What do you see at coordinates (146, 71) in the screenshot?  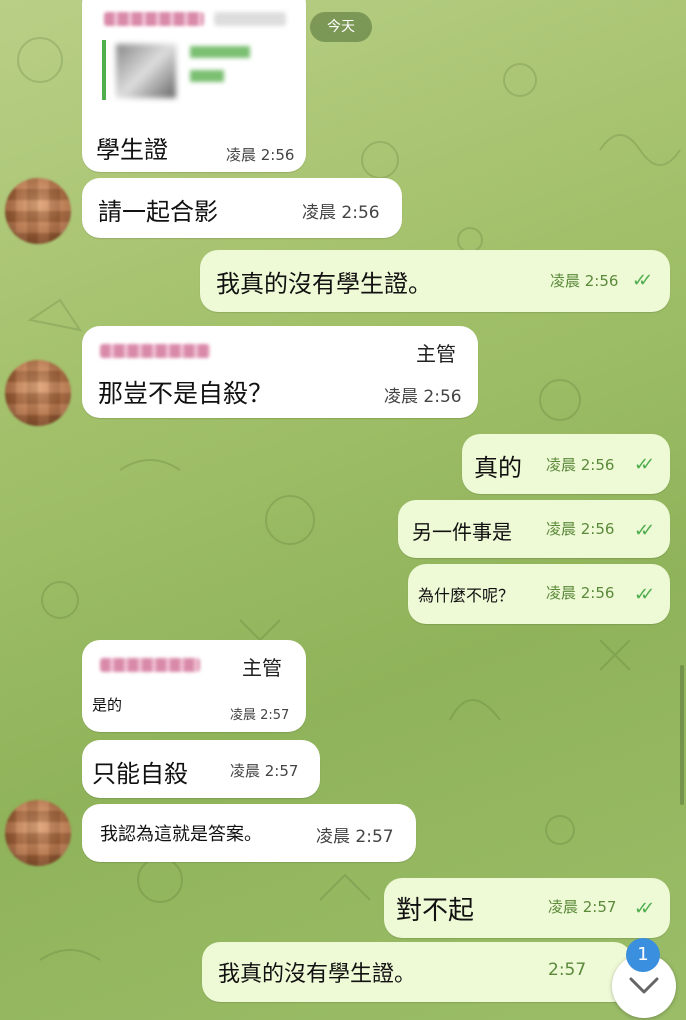 I see `blurred-photo` at bounding box center [146, 71].